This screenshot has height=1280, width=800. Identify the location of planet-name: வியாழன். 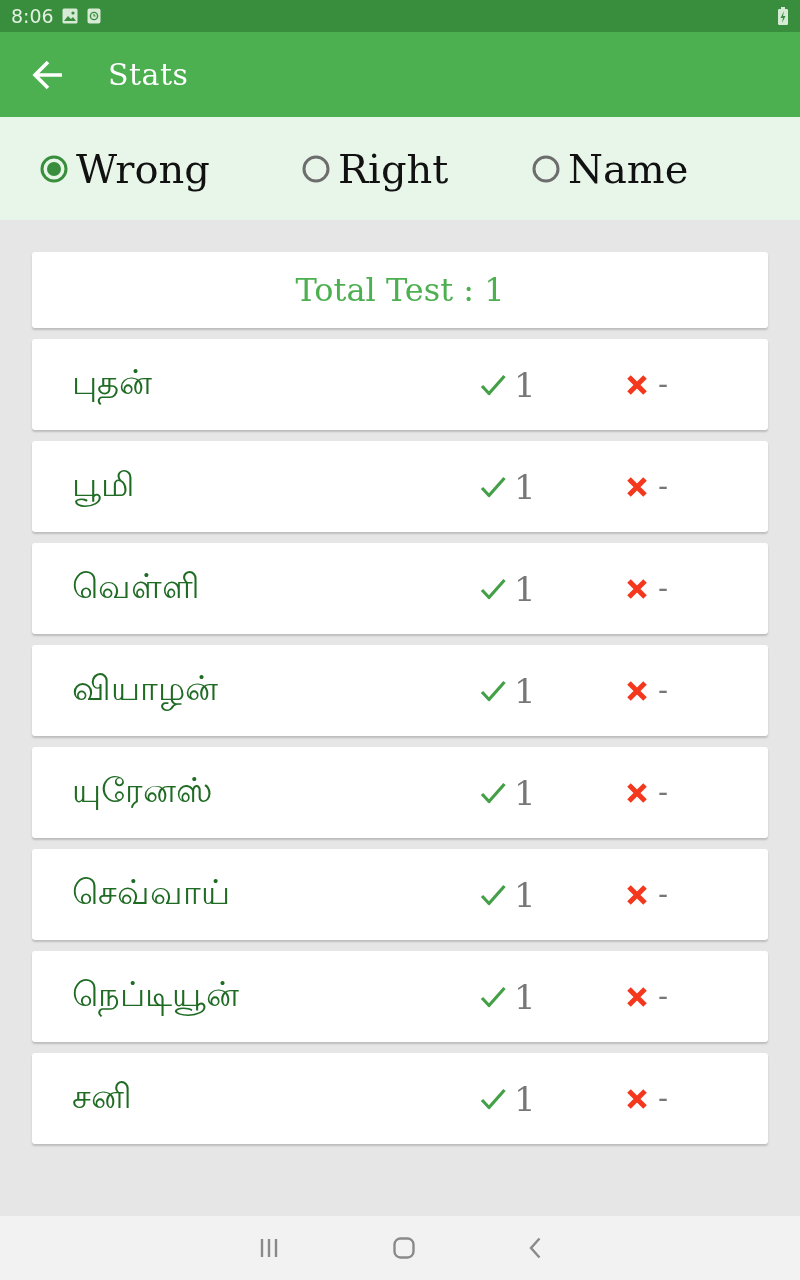
(276, 690).